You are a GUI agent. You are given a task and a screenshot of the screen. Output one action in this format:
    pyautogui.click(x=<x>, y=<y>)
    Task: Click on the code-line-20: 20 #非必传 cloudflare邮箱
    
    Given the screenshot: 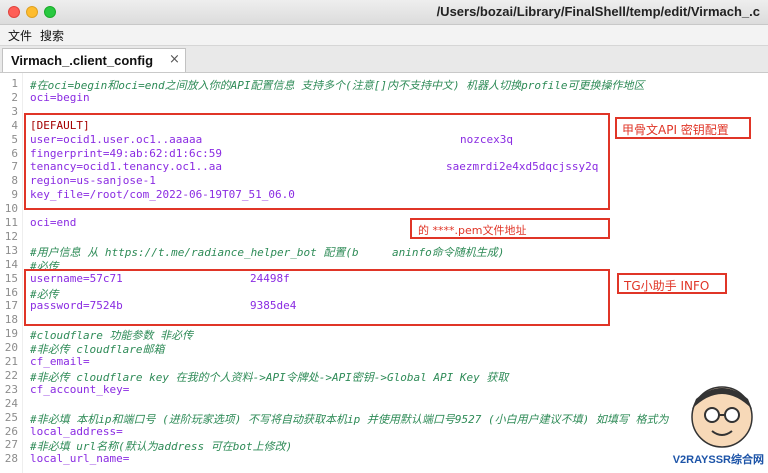 What is the action you would take?
    pyautogui.click(x=384, y=348)
    